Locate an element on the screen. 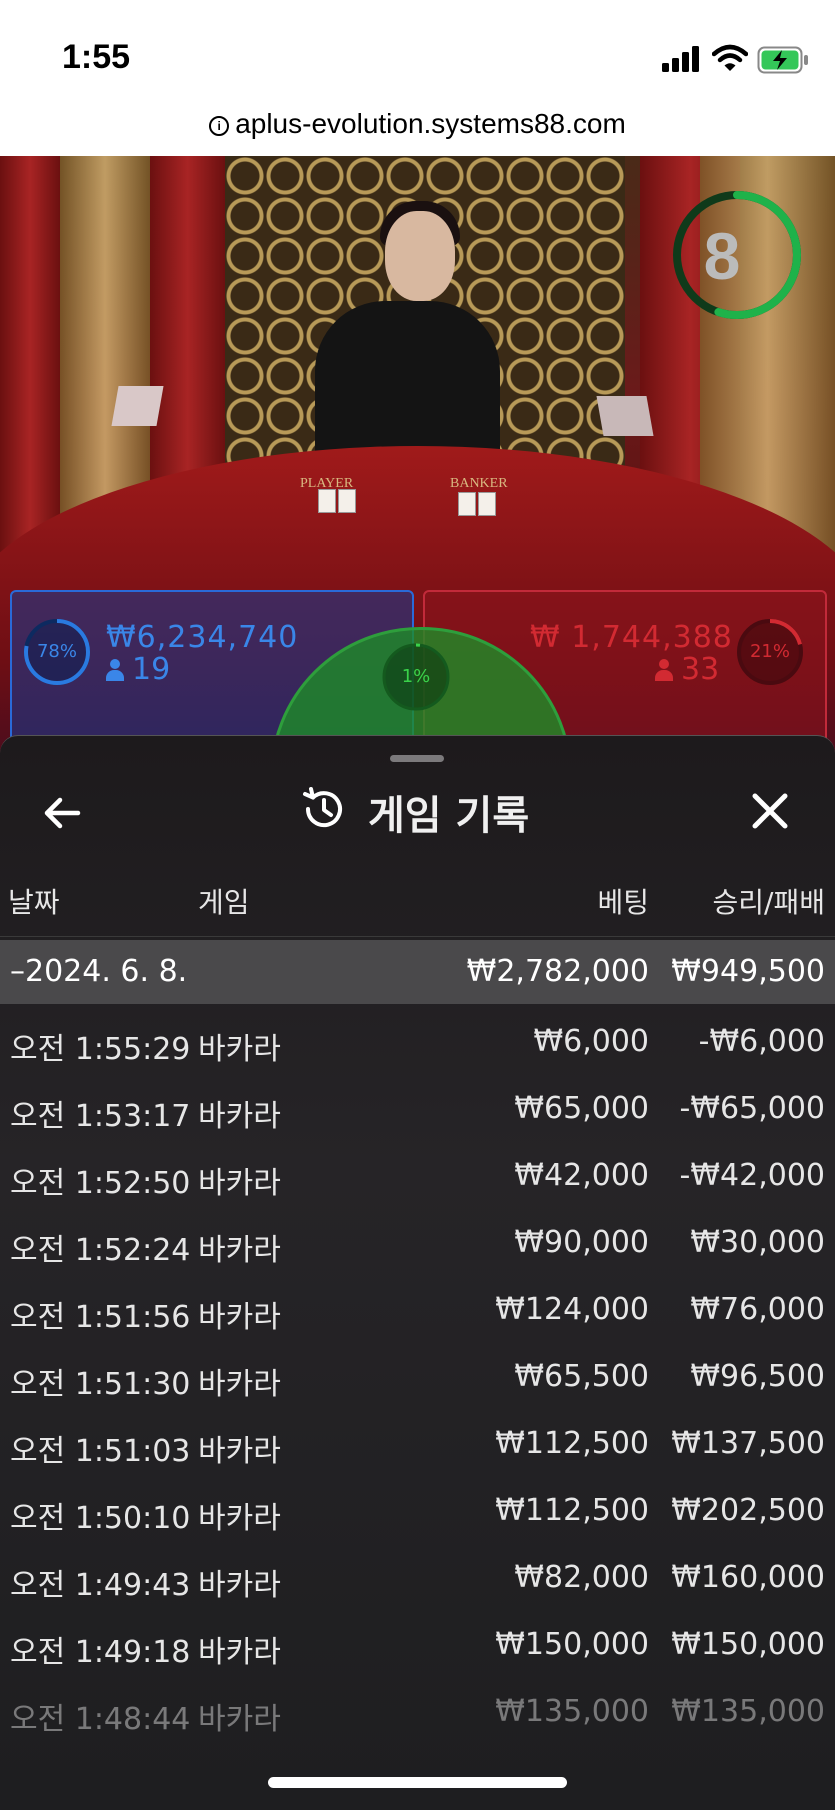  row-bet: ₩42,000 is located at coordinates (581, 1175).